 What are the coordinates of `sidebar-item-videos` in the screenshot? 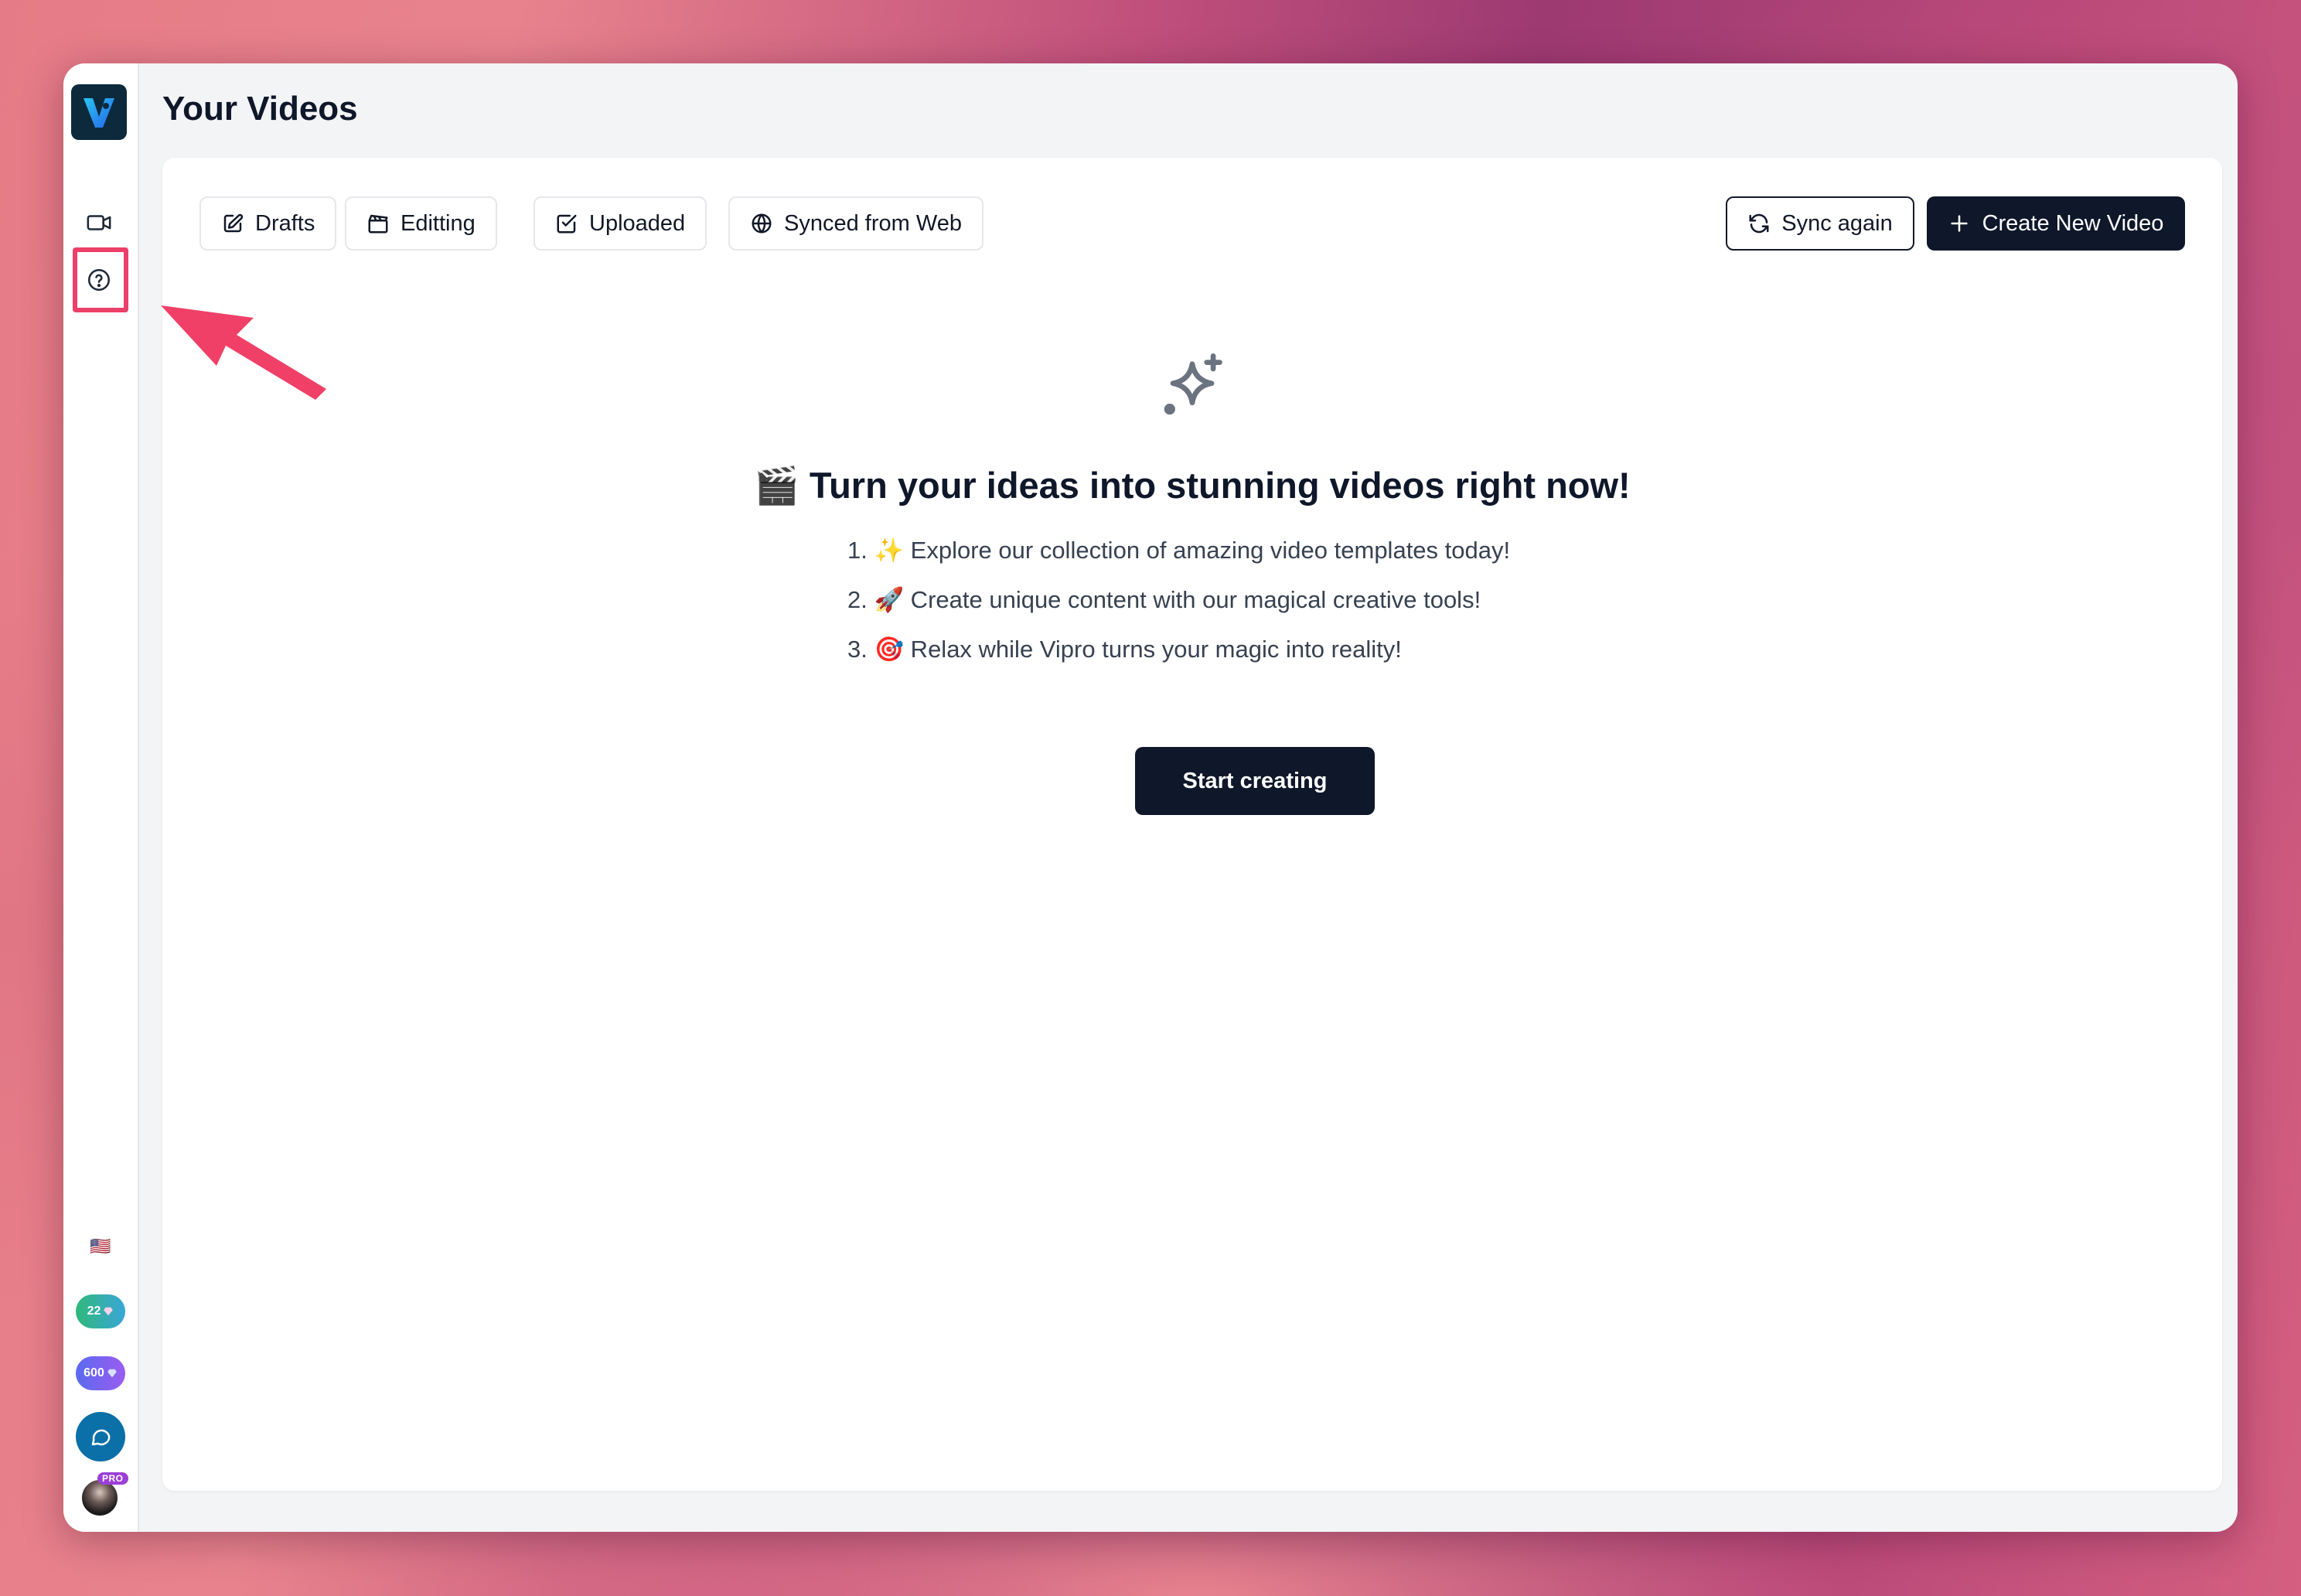 It's located at (99, 223).